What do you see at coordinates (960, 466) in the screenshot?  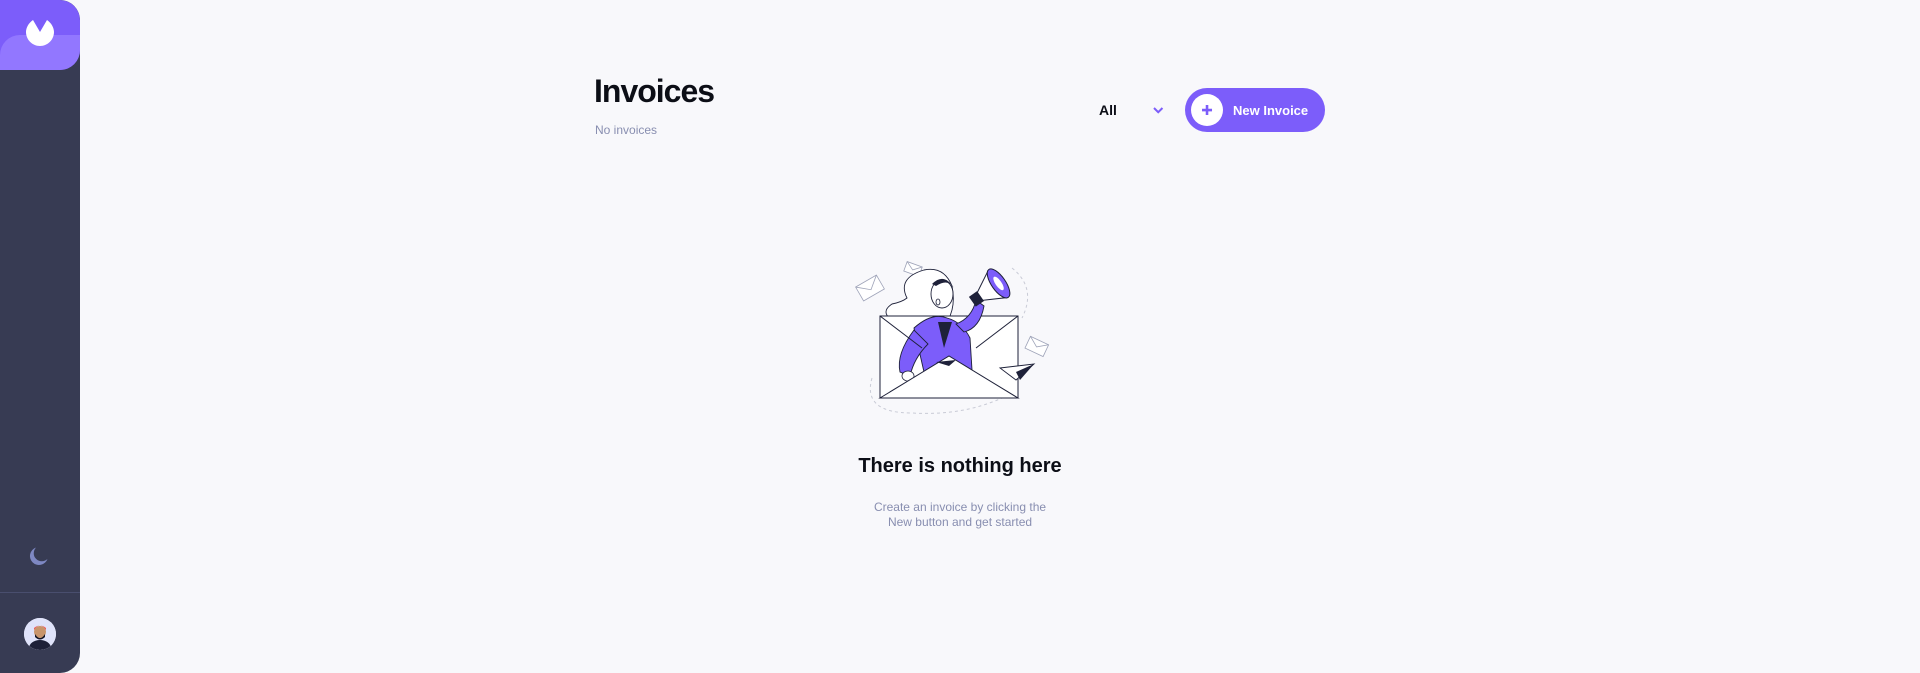 I see `empty-state-title: There is nothing here` at bounding box center [960, 466].